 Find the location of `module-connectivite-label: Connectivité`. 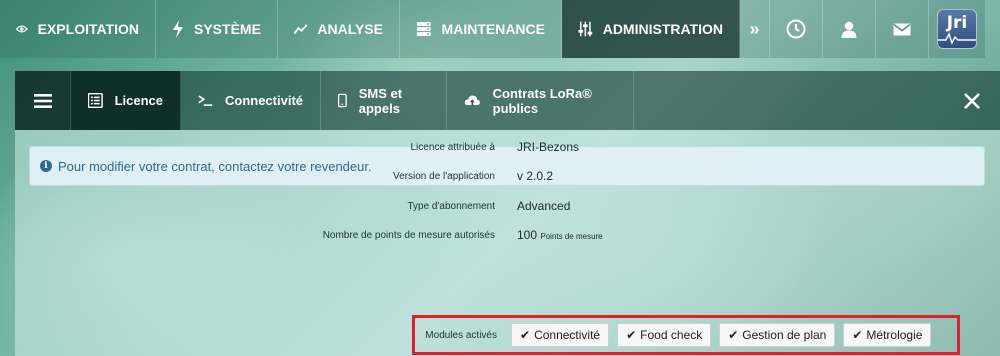

module-connectivite-label: Connectivité is located at coordinates (567, 335).